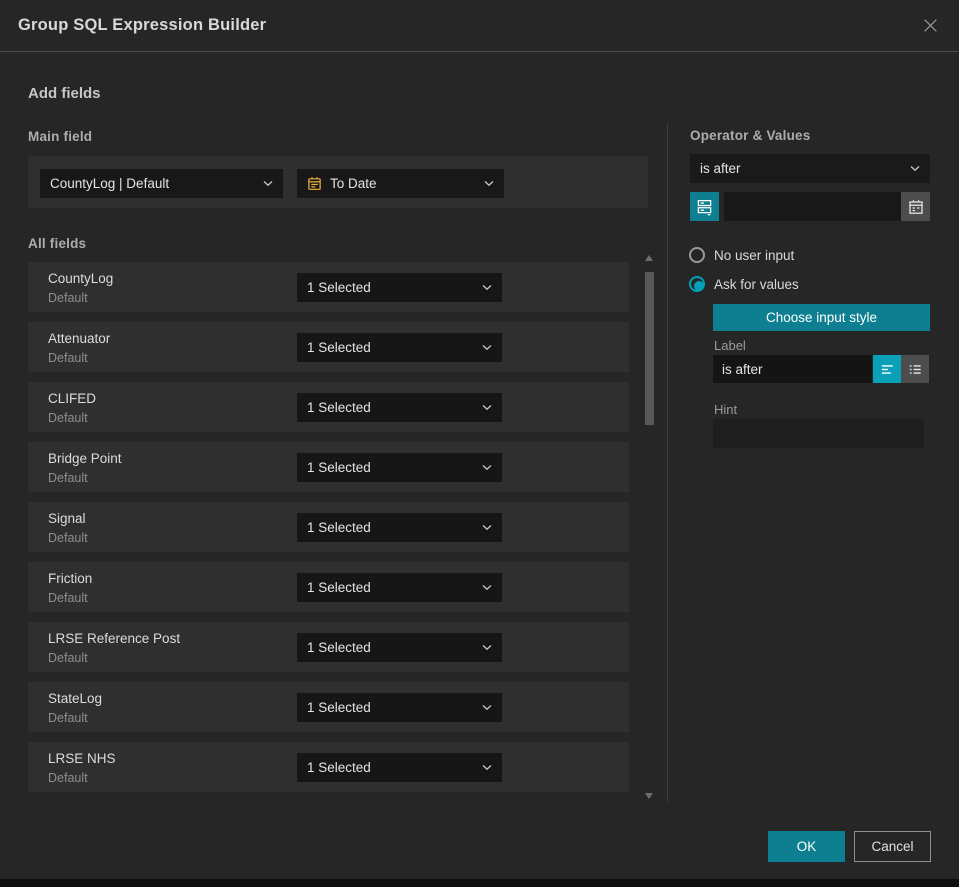  What do you see at coordinates (821, 317) in the screenshot?
I see `choose-input-style-button: Choose input style` at bounding box center [821, 317].